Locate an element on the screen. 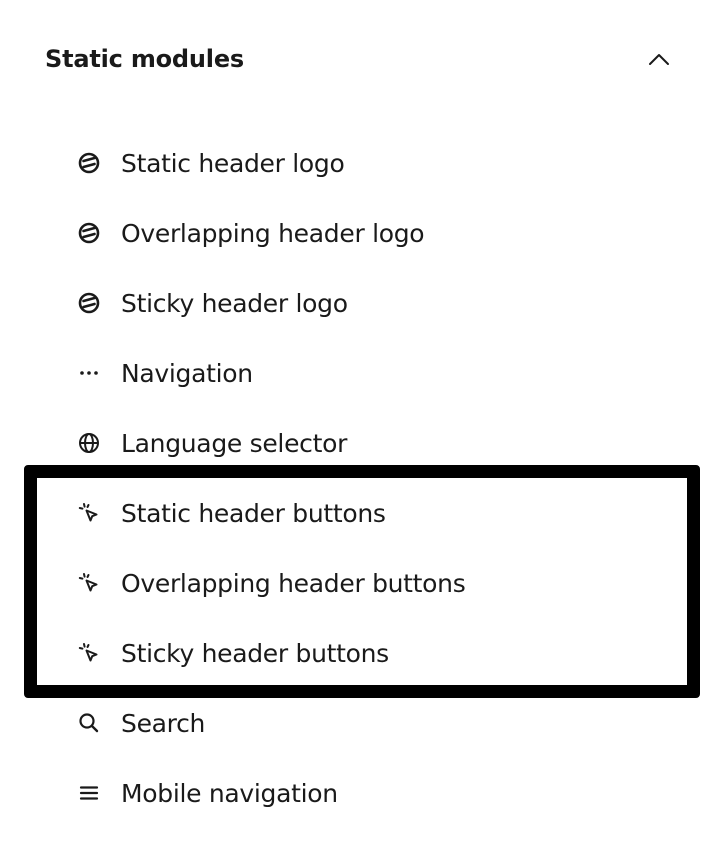 The width and height of the screenshot is (723, 864). module-item-static-header-buttons: Static header buttons is located at coordinates (231, 513).